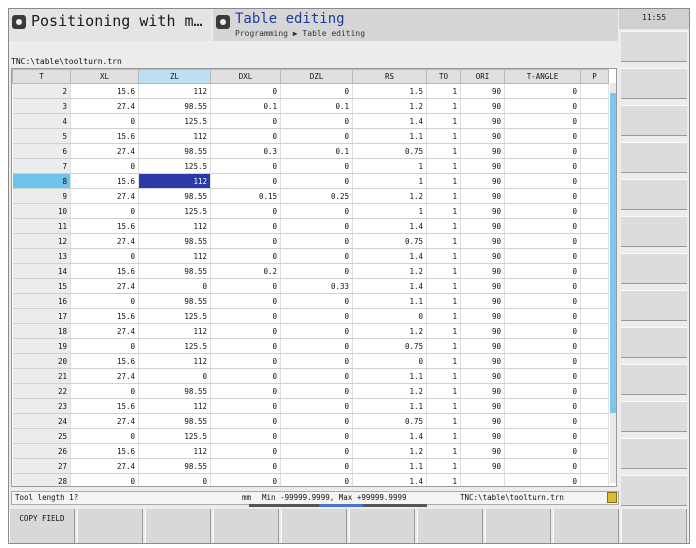 The image size is (696, 548). I want to click on table-cell: 5, so click(41, 136).